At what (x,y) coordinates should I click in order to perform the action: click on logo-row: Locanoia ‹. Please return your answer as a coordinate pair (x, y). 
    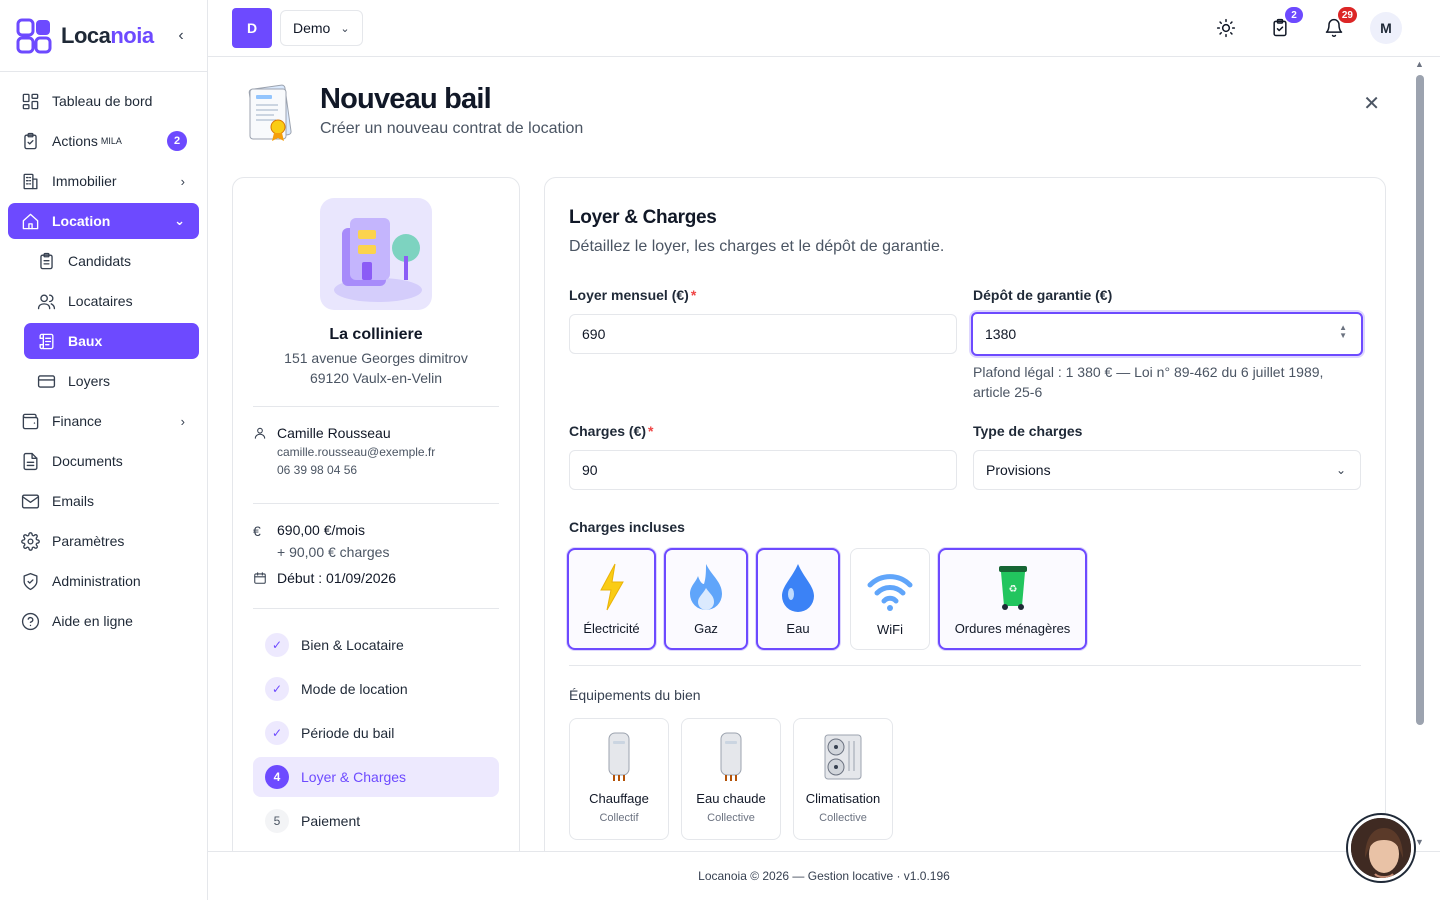
    Looking at the image, I should click on (103, 36).